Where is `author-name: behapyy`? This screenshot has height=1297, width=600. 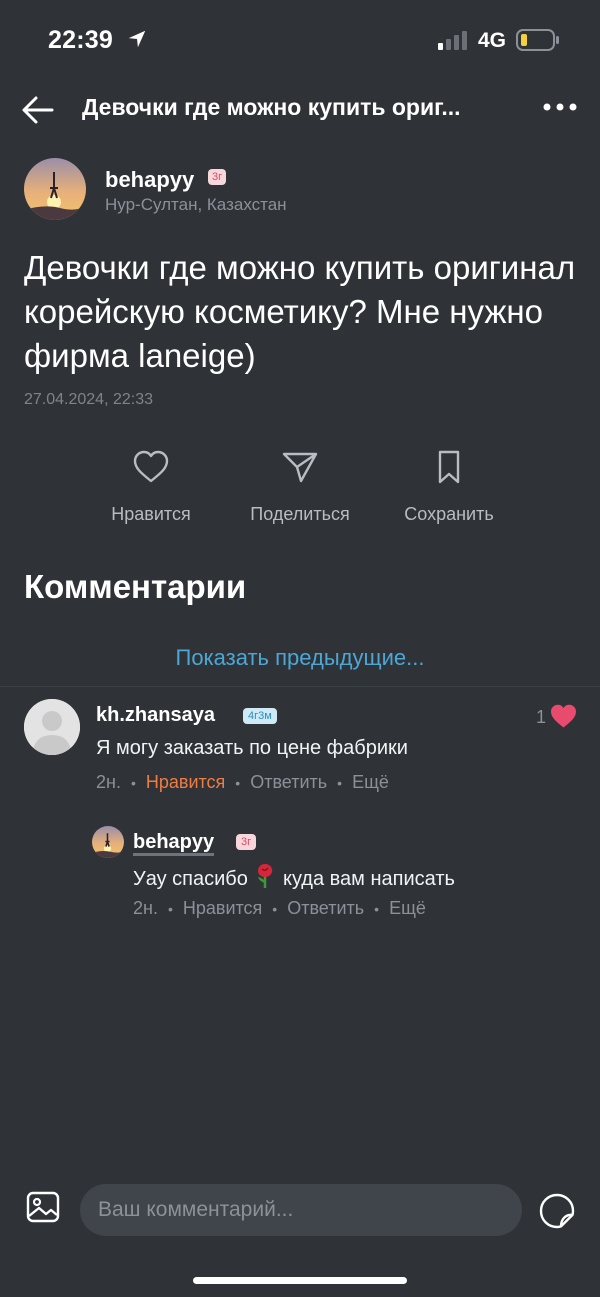
author-name: behapyy is located at coordinates (149, 180).